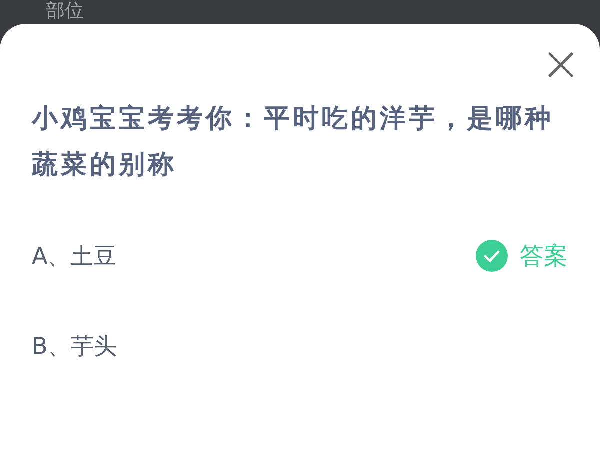  Describe the element at coordinates (74, 346) in the screenshot. I see `answer-option: B、芋头` at that location.